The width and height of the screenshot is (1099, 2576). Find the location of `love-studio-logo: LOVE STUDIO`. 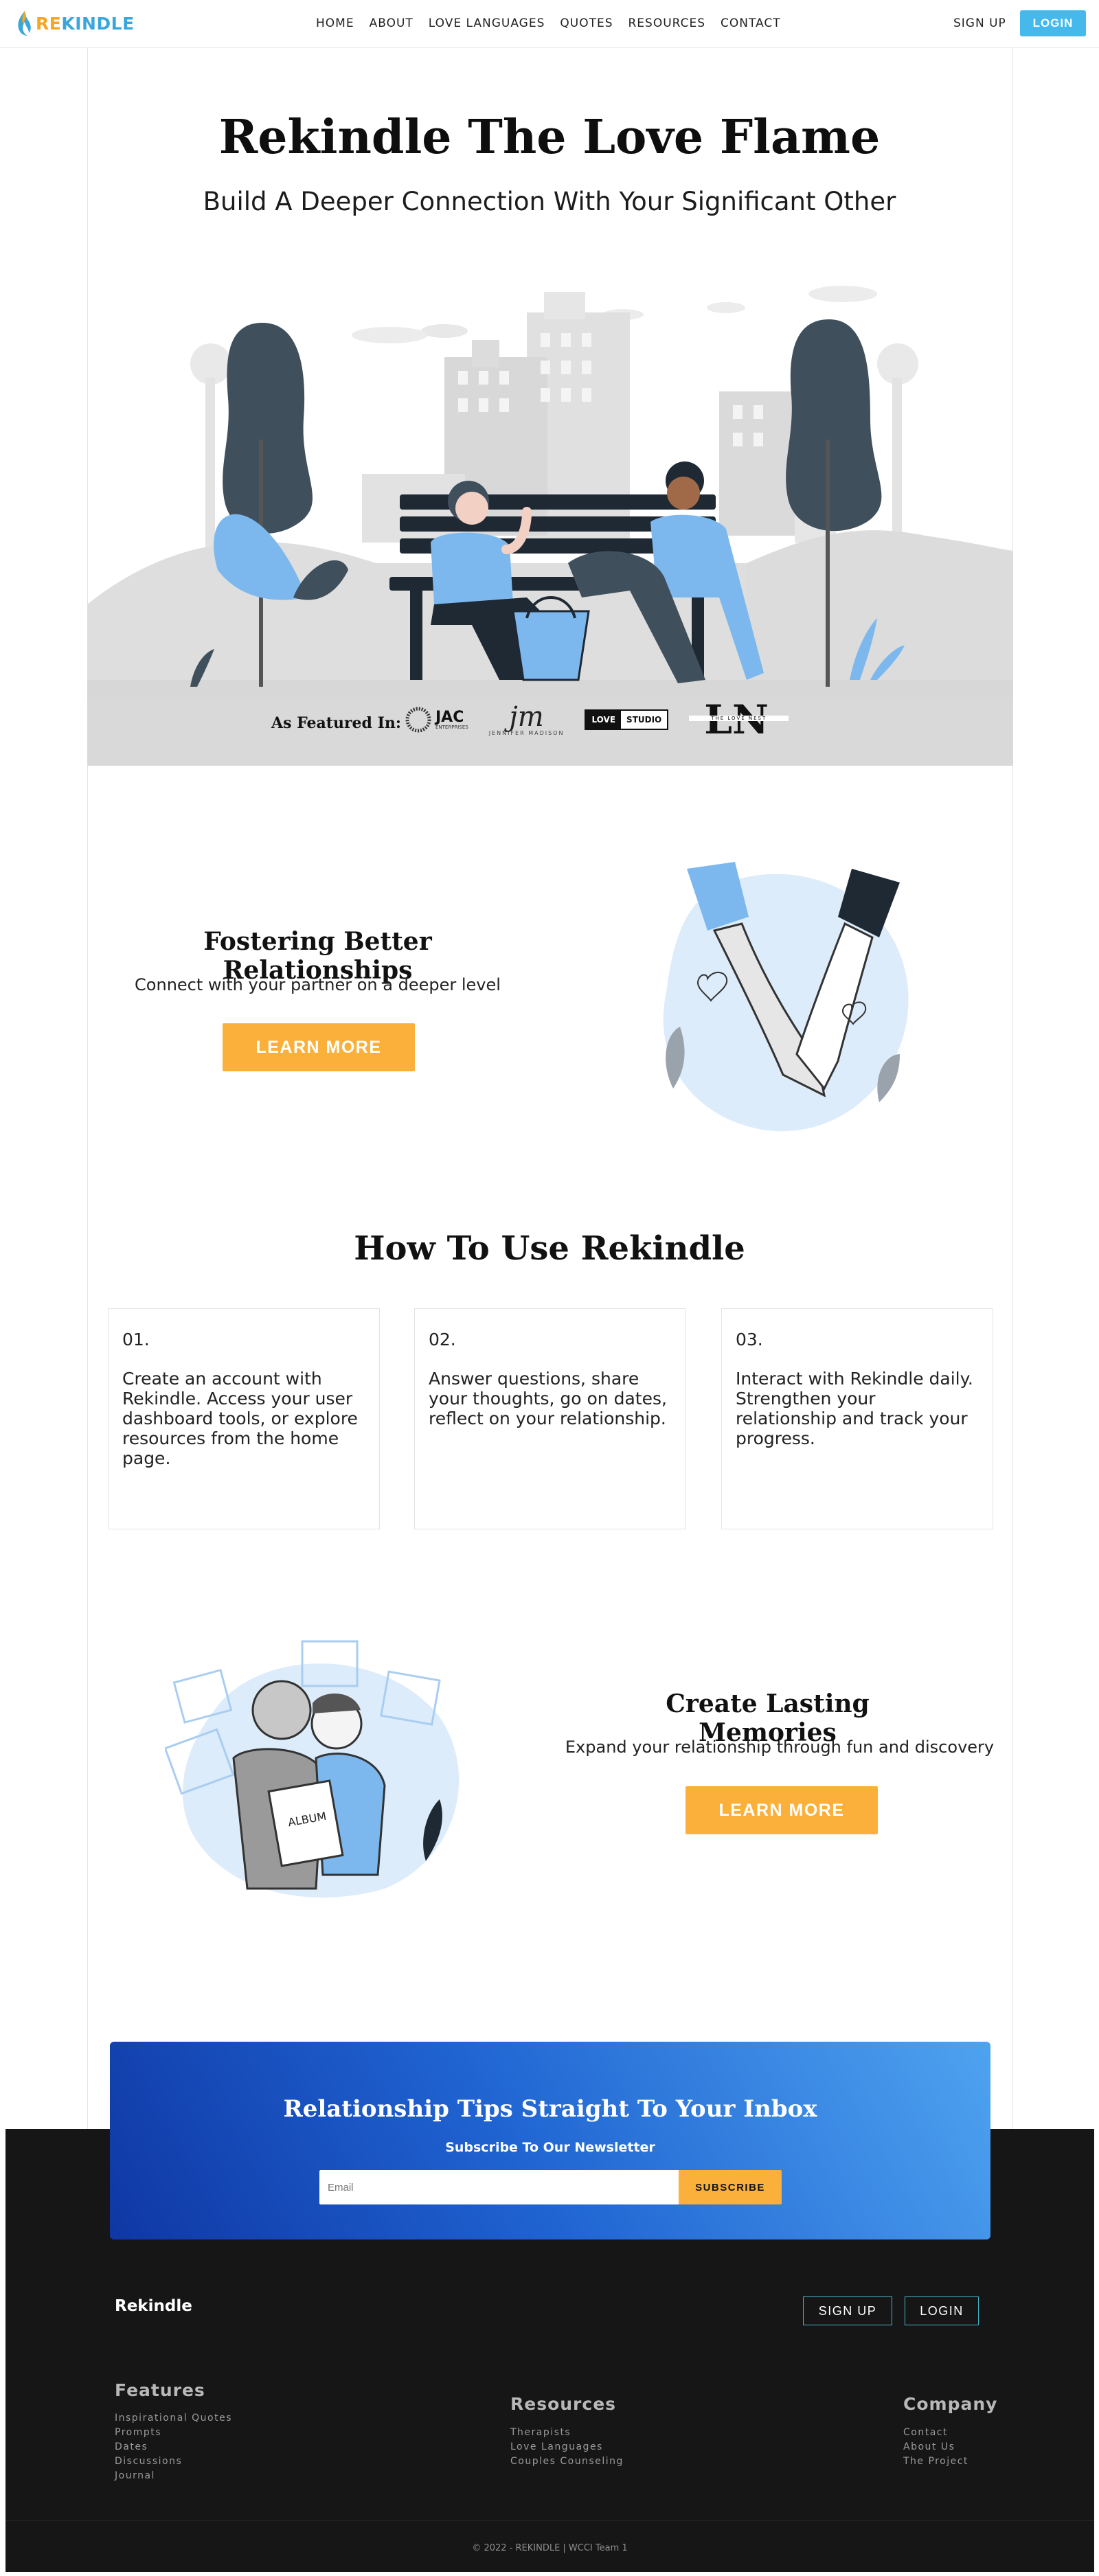

love-studio-logo: LOVE STUDIO is located at coordinates (627, 719).